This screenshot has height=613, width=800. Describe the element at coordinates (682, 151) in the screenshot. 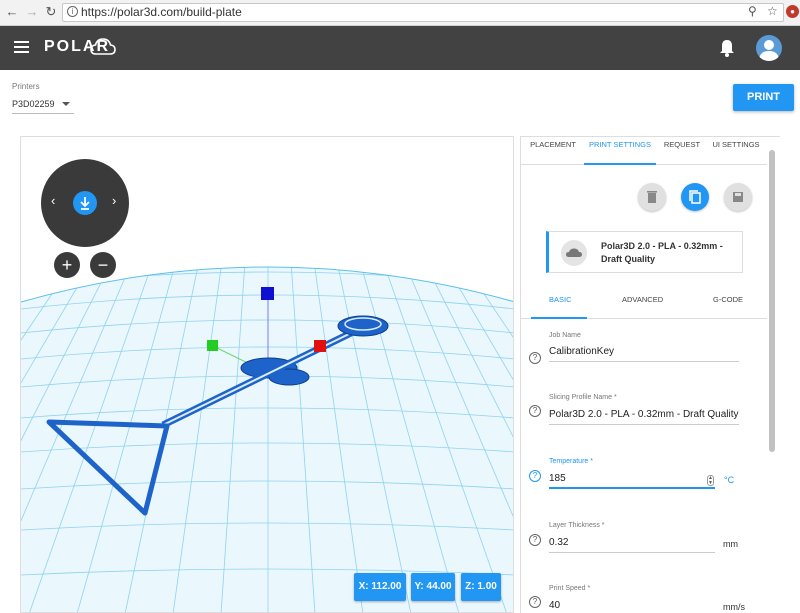

I see `tab-request: REQUEST` at that location.